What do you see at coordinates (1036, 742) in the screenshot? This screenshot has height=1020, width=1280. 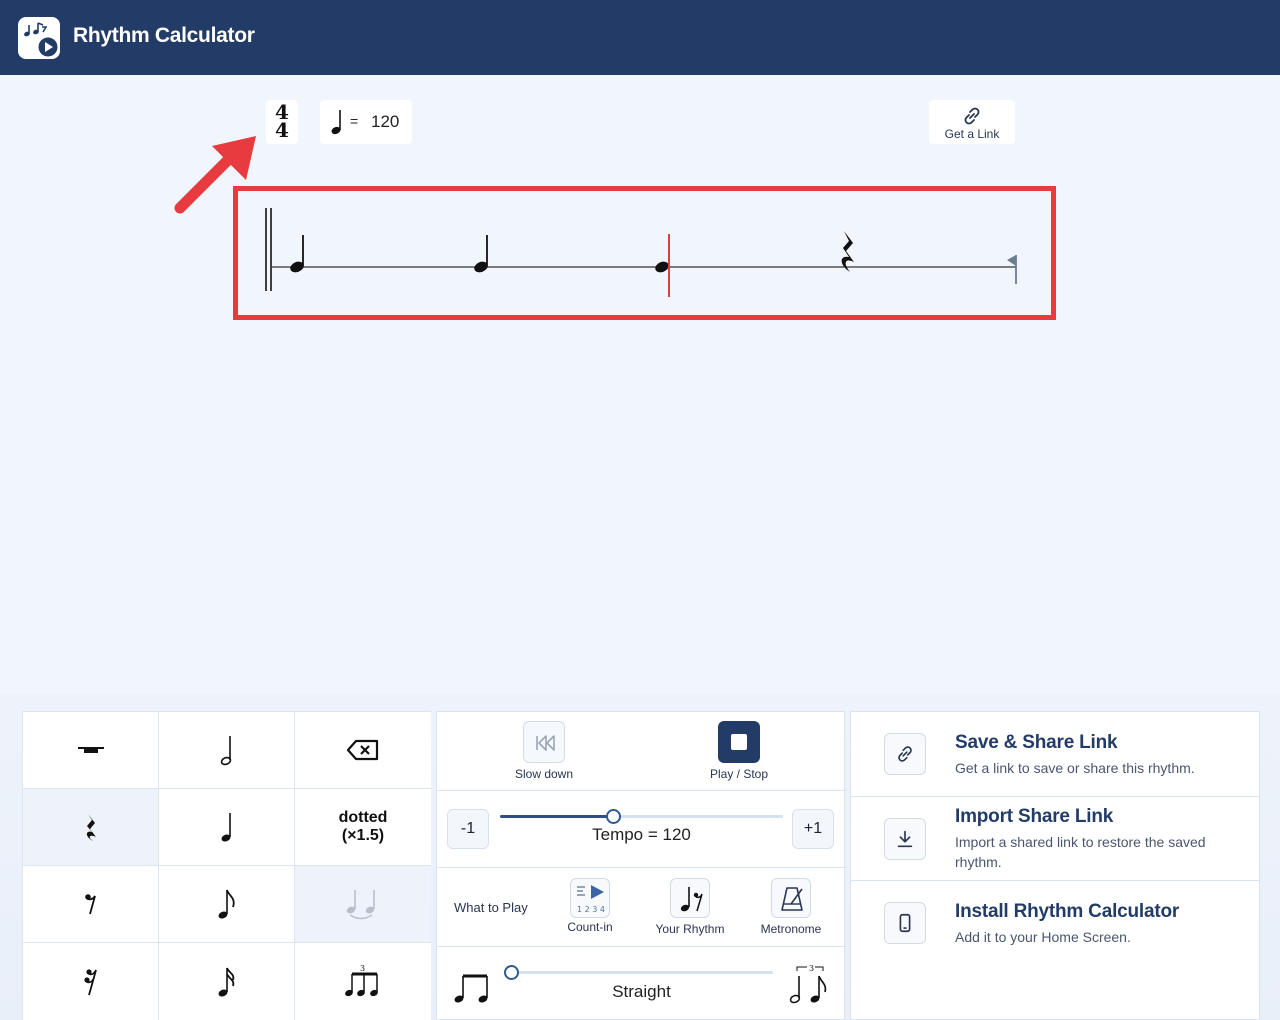 I see `save-share-title: Save & Share Link` at bounding box center [1036, 742].